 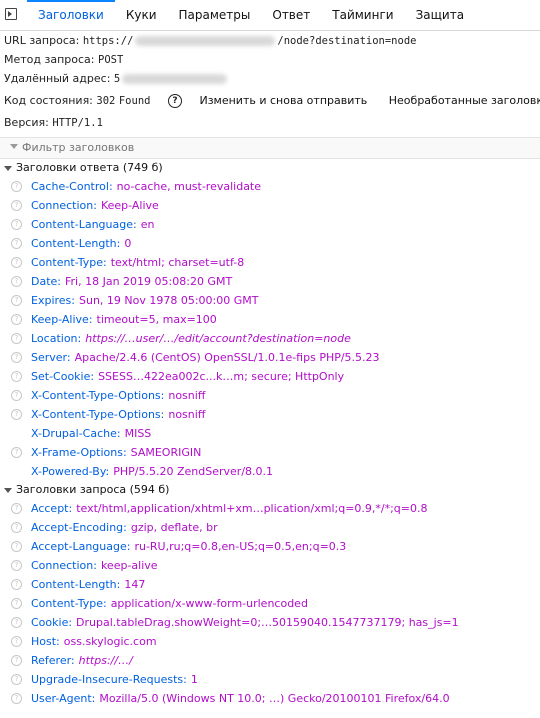 What do you see at coordinates (108, 41) in the screenshot?
I see `url-prefix: https://` at bounding box center [108, 41].